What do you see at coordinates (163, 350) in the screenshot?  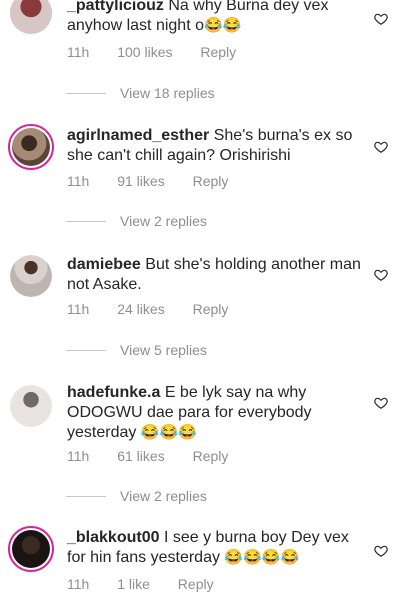 I see `view-replies-label: View 5 replies` at bounding box center [163, 350].